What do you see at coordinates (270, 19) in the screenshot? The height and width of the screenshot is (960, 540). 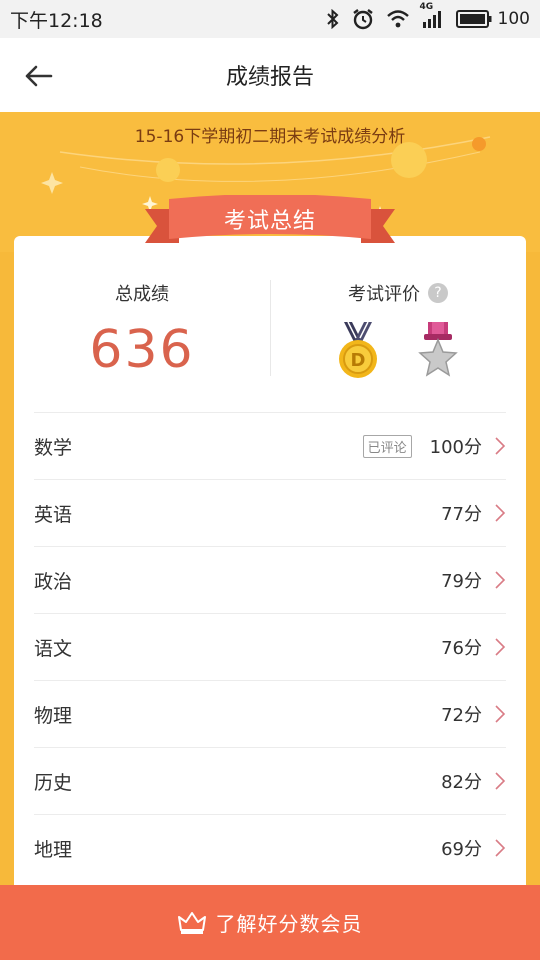 I see `status-bar: 下午12:18 4G 100` at bounding box center [270, 19].